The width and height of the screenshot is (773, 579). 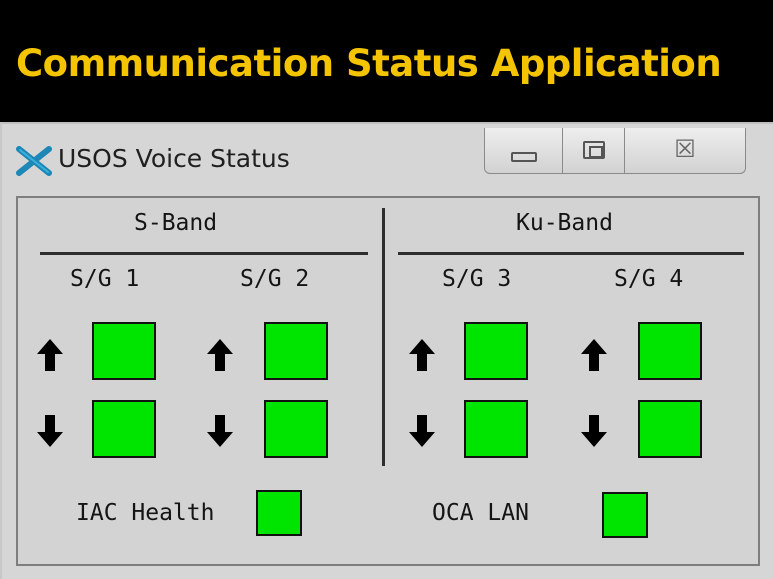 I want to click on window-controls: ☒, so click(x=615, y=151).